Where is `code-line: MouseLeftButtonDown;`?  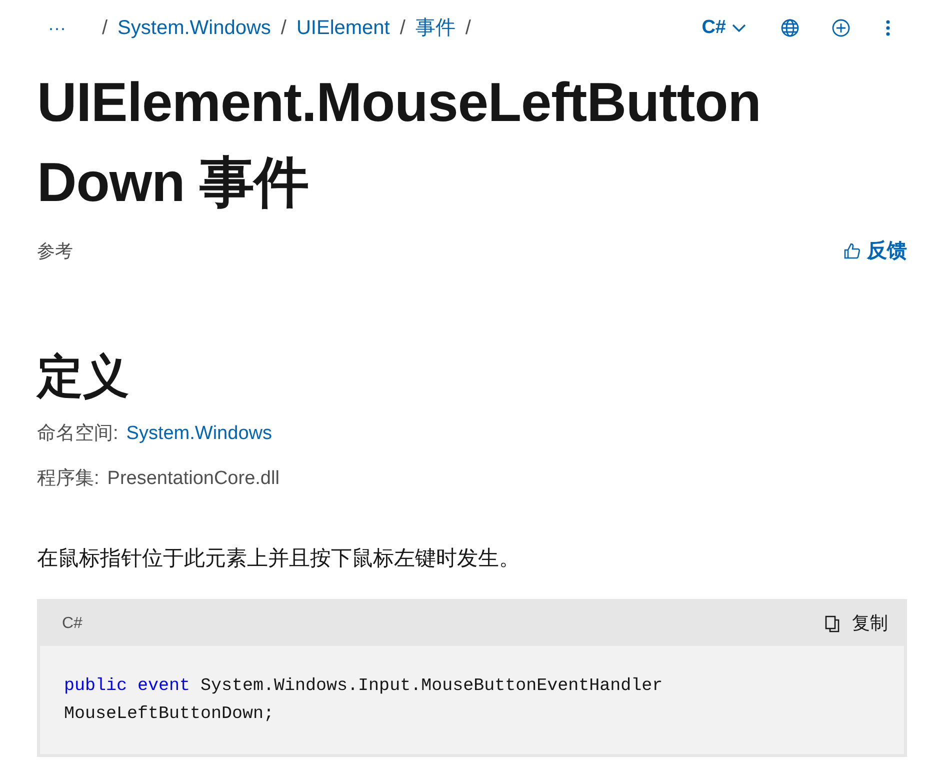 code-line: MouseLeftButtonDown; is located at coordinates (170, 714).